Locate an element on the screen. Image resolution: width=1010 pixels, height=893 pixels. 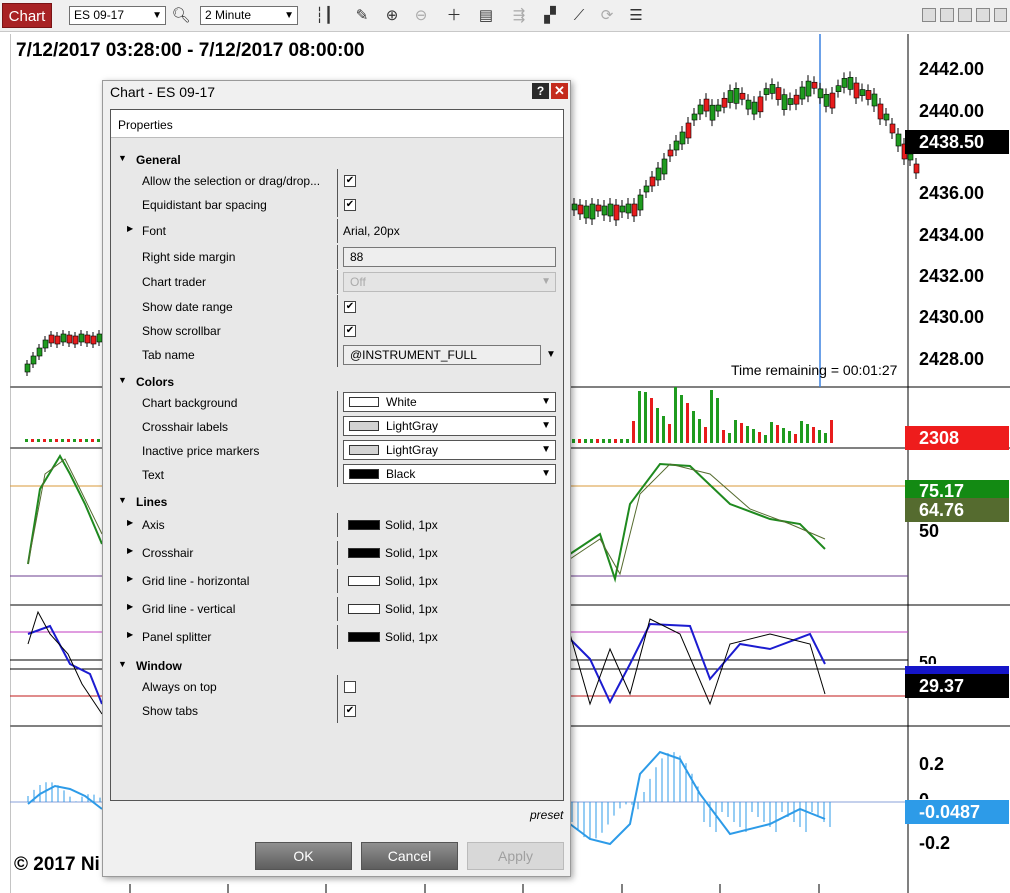
property-row-crosshair: ▶ Crosshair Solid, 1px is located at coordinates (337, 553).